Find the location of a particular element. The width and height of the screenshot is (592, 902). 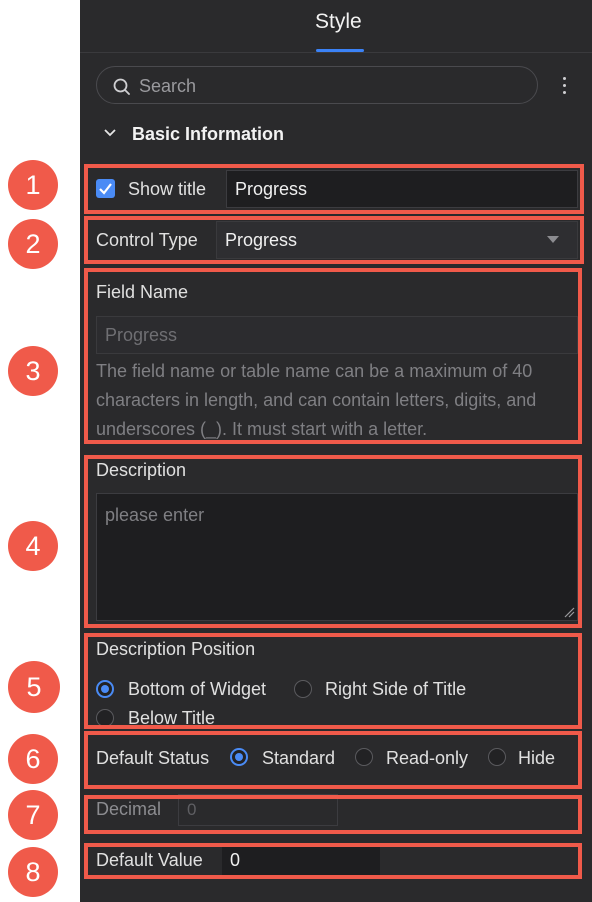

annotation-badge-6: 6 is located at coordinates (33, 759).